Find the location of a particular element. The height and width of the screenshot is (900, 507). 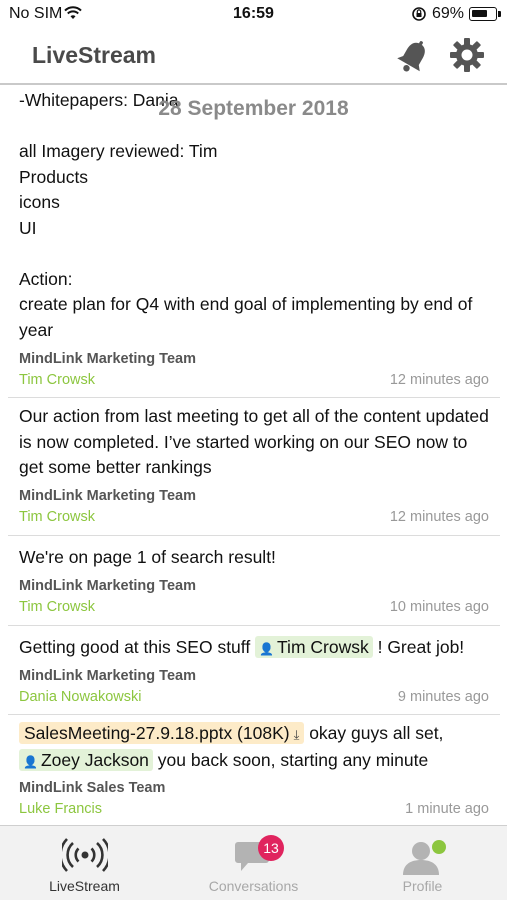

message-time: 9 minutes ago is located at coordinates (443, 697).